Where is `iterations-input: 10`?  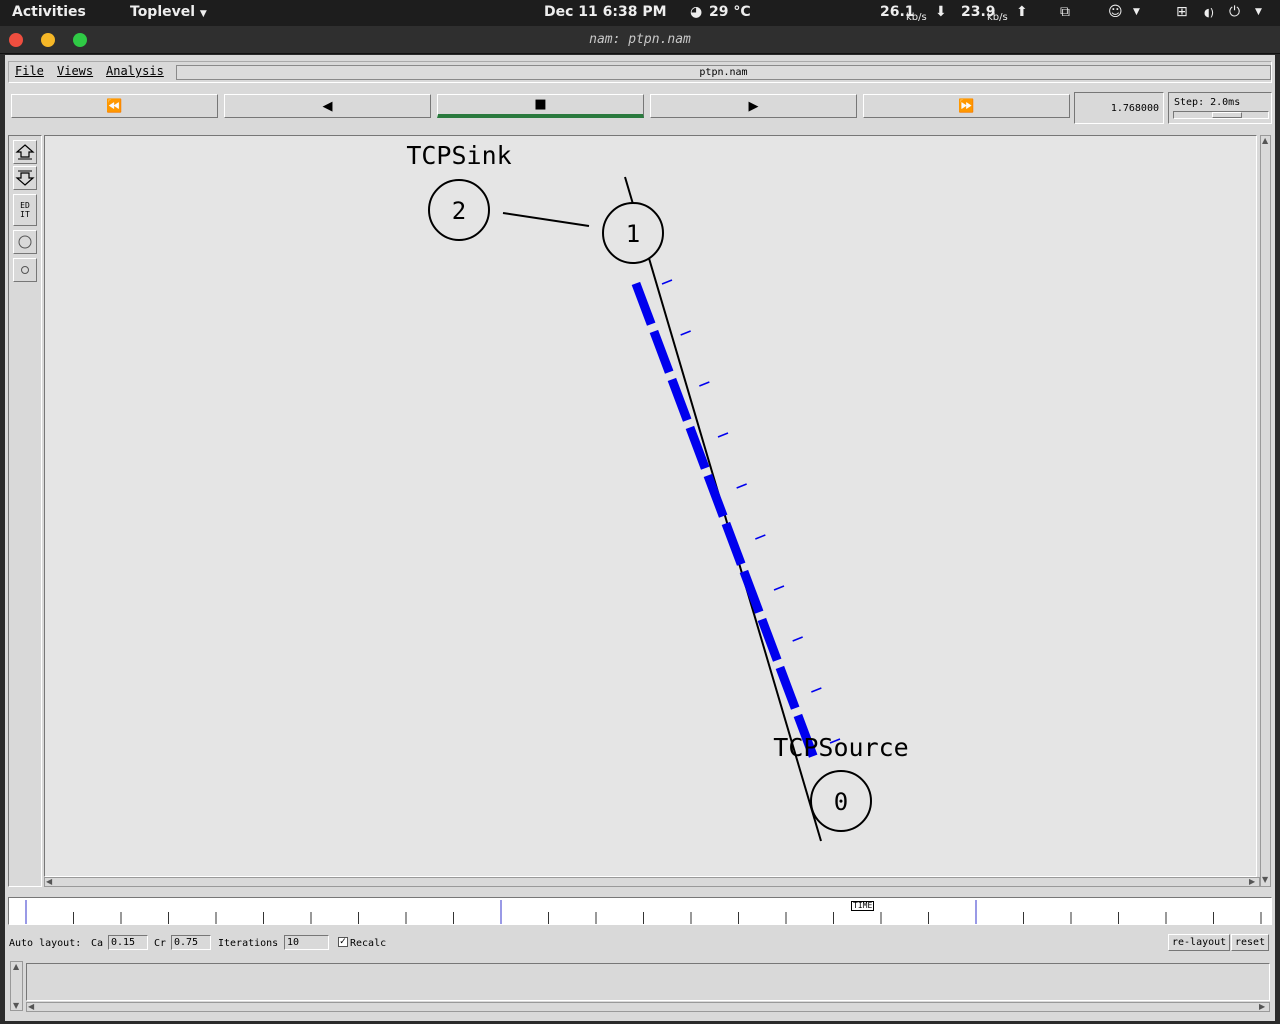
iterations-input: 10 is located at coordinates (306, 942).